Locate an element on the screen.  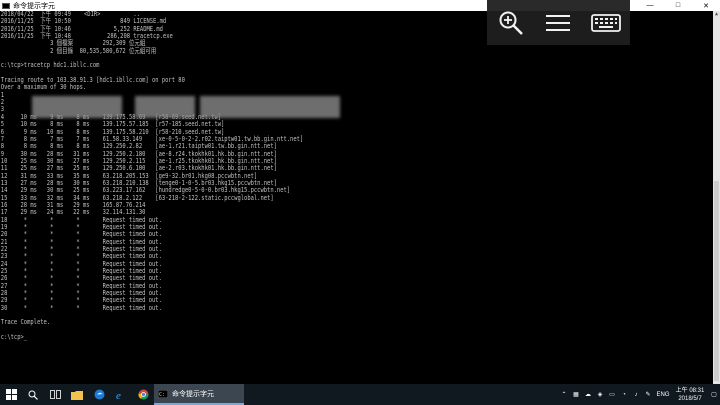
keyboard-icon is located at coordinates (606, 22).